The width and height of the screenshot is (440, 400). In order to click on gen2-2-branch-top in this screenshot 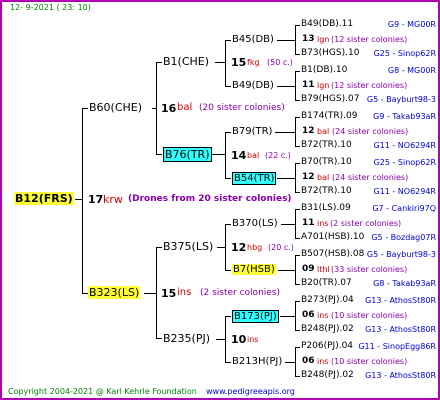, I will do `click(228, 132)`.